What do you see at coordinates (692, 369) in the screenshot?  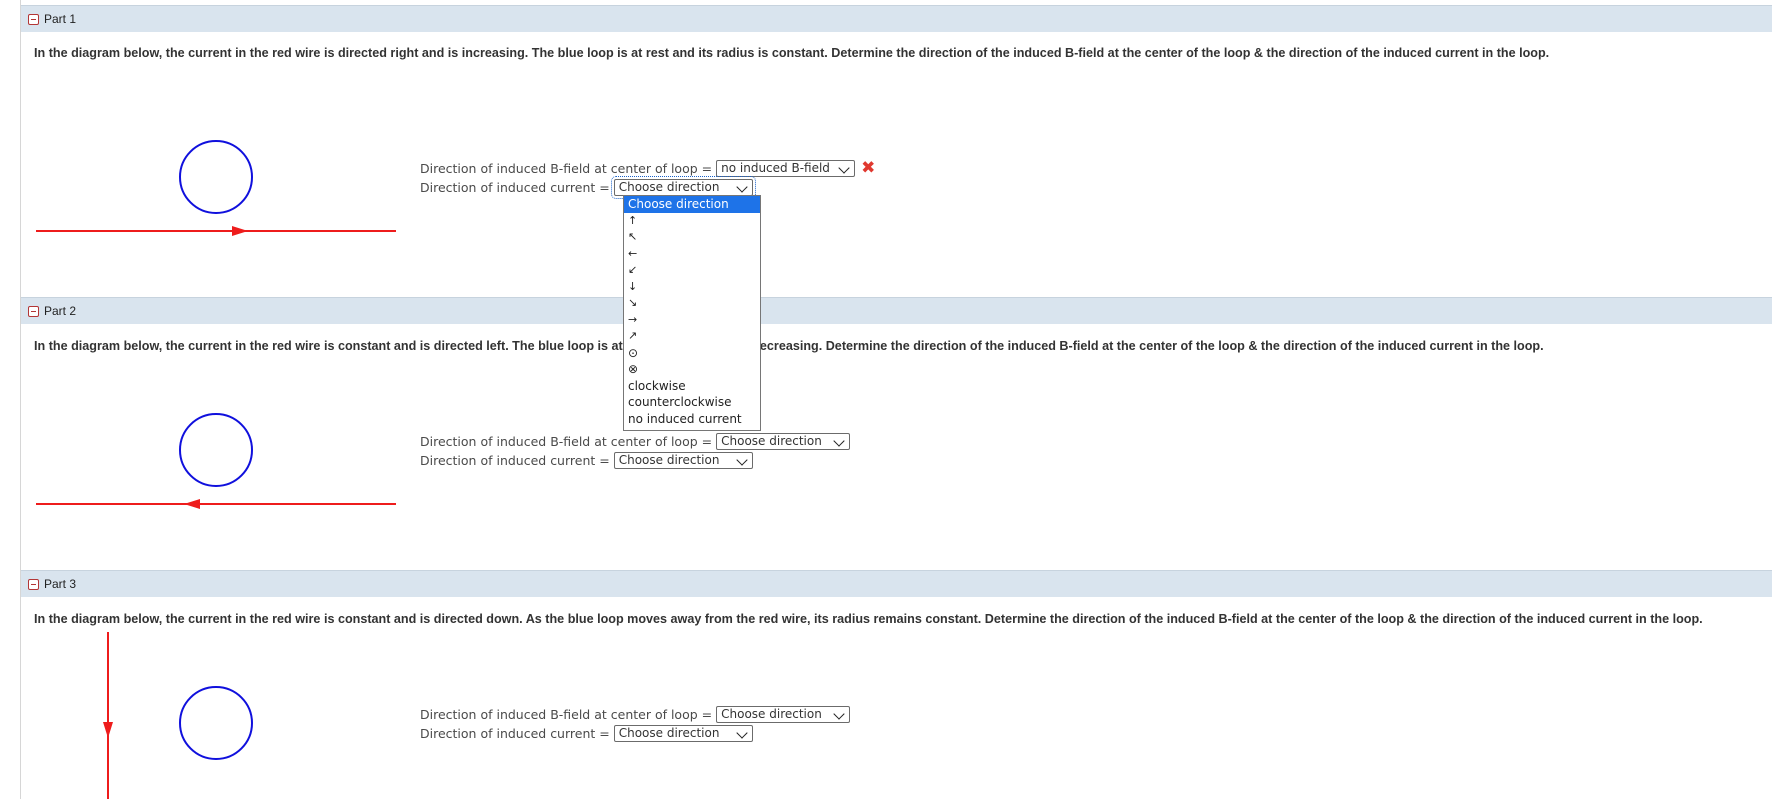 I see `option-into-page: ⊗` at bounding box center [692, 369].